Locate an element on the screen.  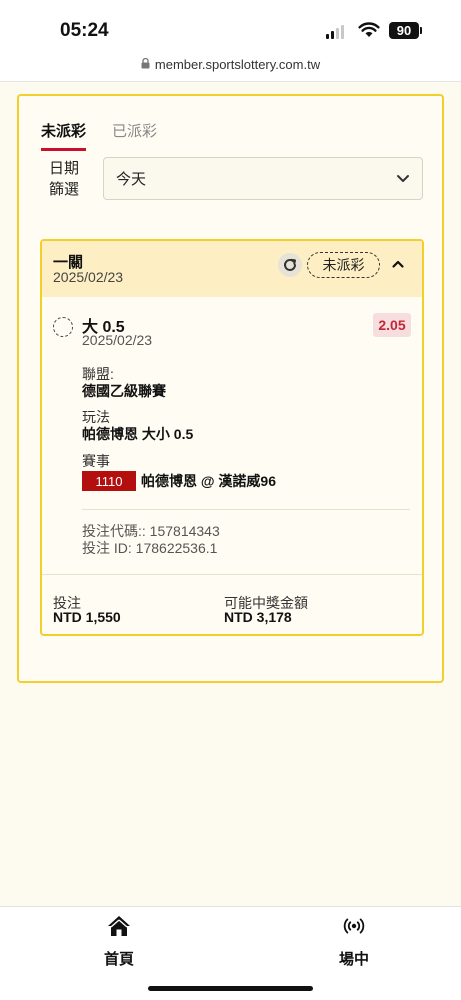
payout-tabs: 未派彩 已派彩 is located at coordinates (99, 135).